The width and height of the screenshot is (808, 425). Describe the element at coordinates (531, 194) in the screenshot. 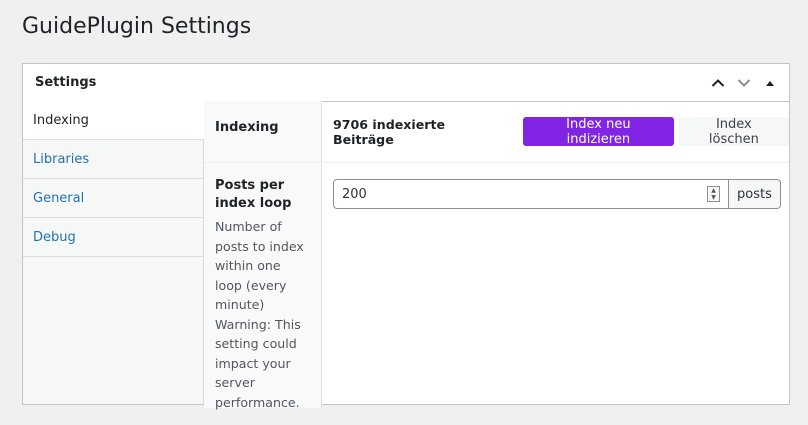

I see `posts-per-loop-input: 200 ▲ ▼` at that location.